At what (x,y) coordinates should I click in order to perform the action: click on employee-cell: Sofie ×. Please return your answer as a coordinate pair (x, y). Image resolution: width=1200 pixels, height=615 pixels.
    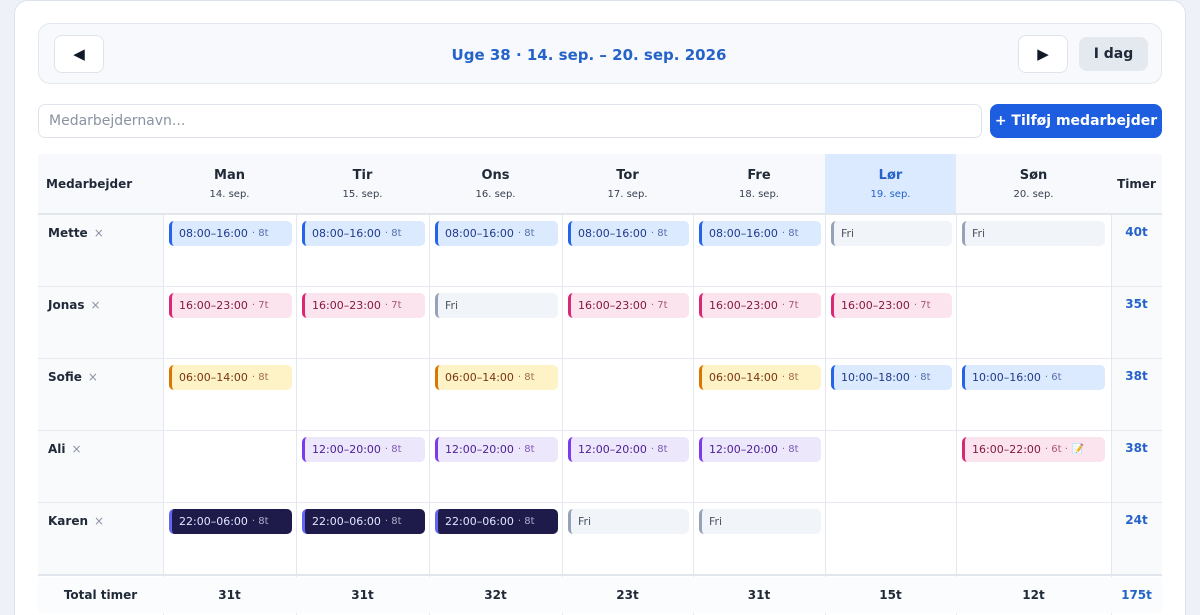
    Looking at the image, I should click on (100, 394).